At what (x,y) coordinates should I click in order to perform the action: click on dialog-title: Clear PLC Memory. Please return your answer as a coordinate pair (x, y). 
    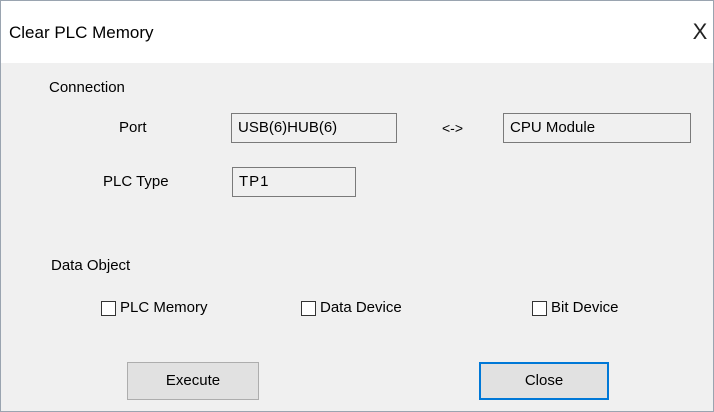
    Looking at the image, I should click on (81, 32).